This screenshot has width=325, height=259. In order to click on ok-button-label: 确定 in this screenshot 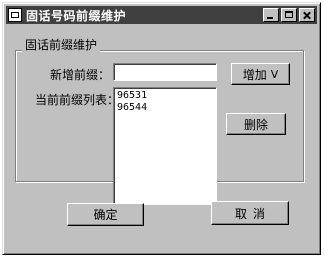, I will do `click(105, 215)`.